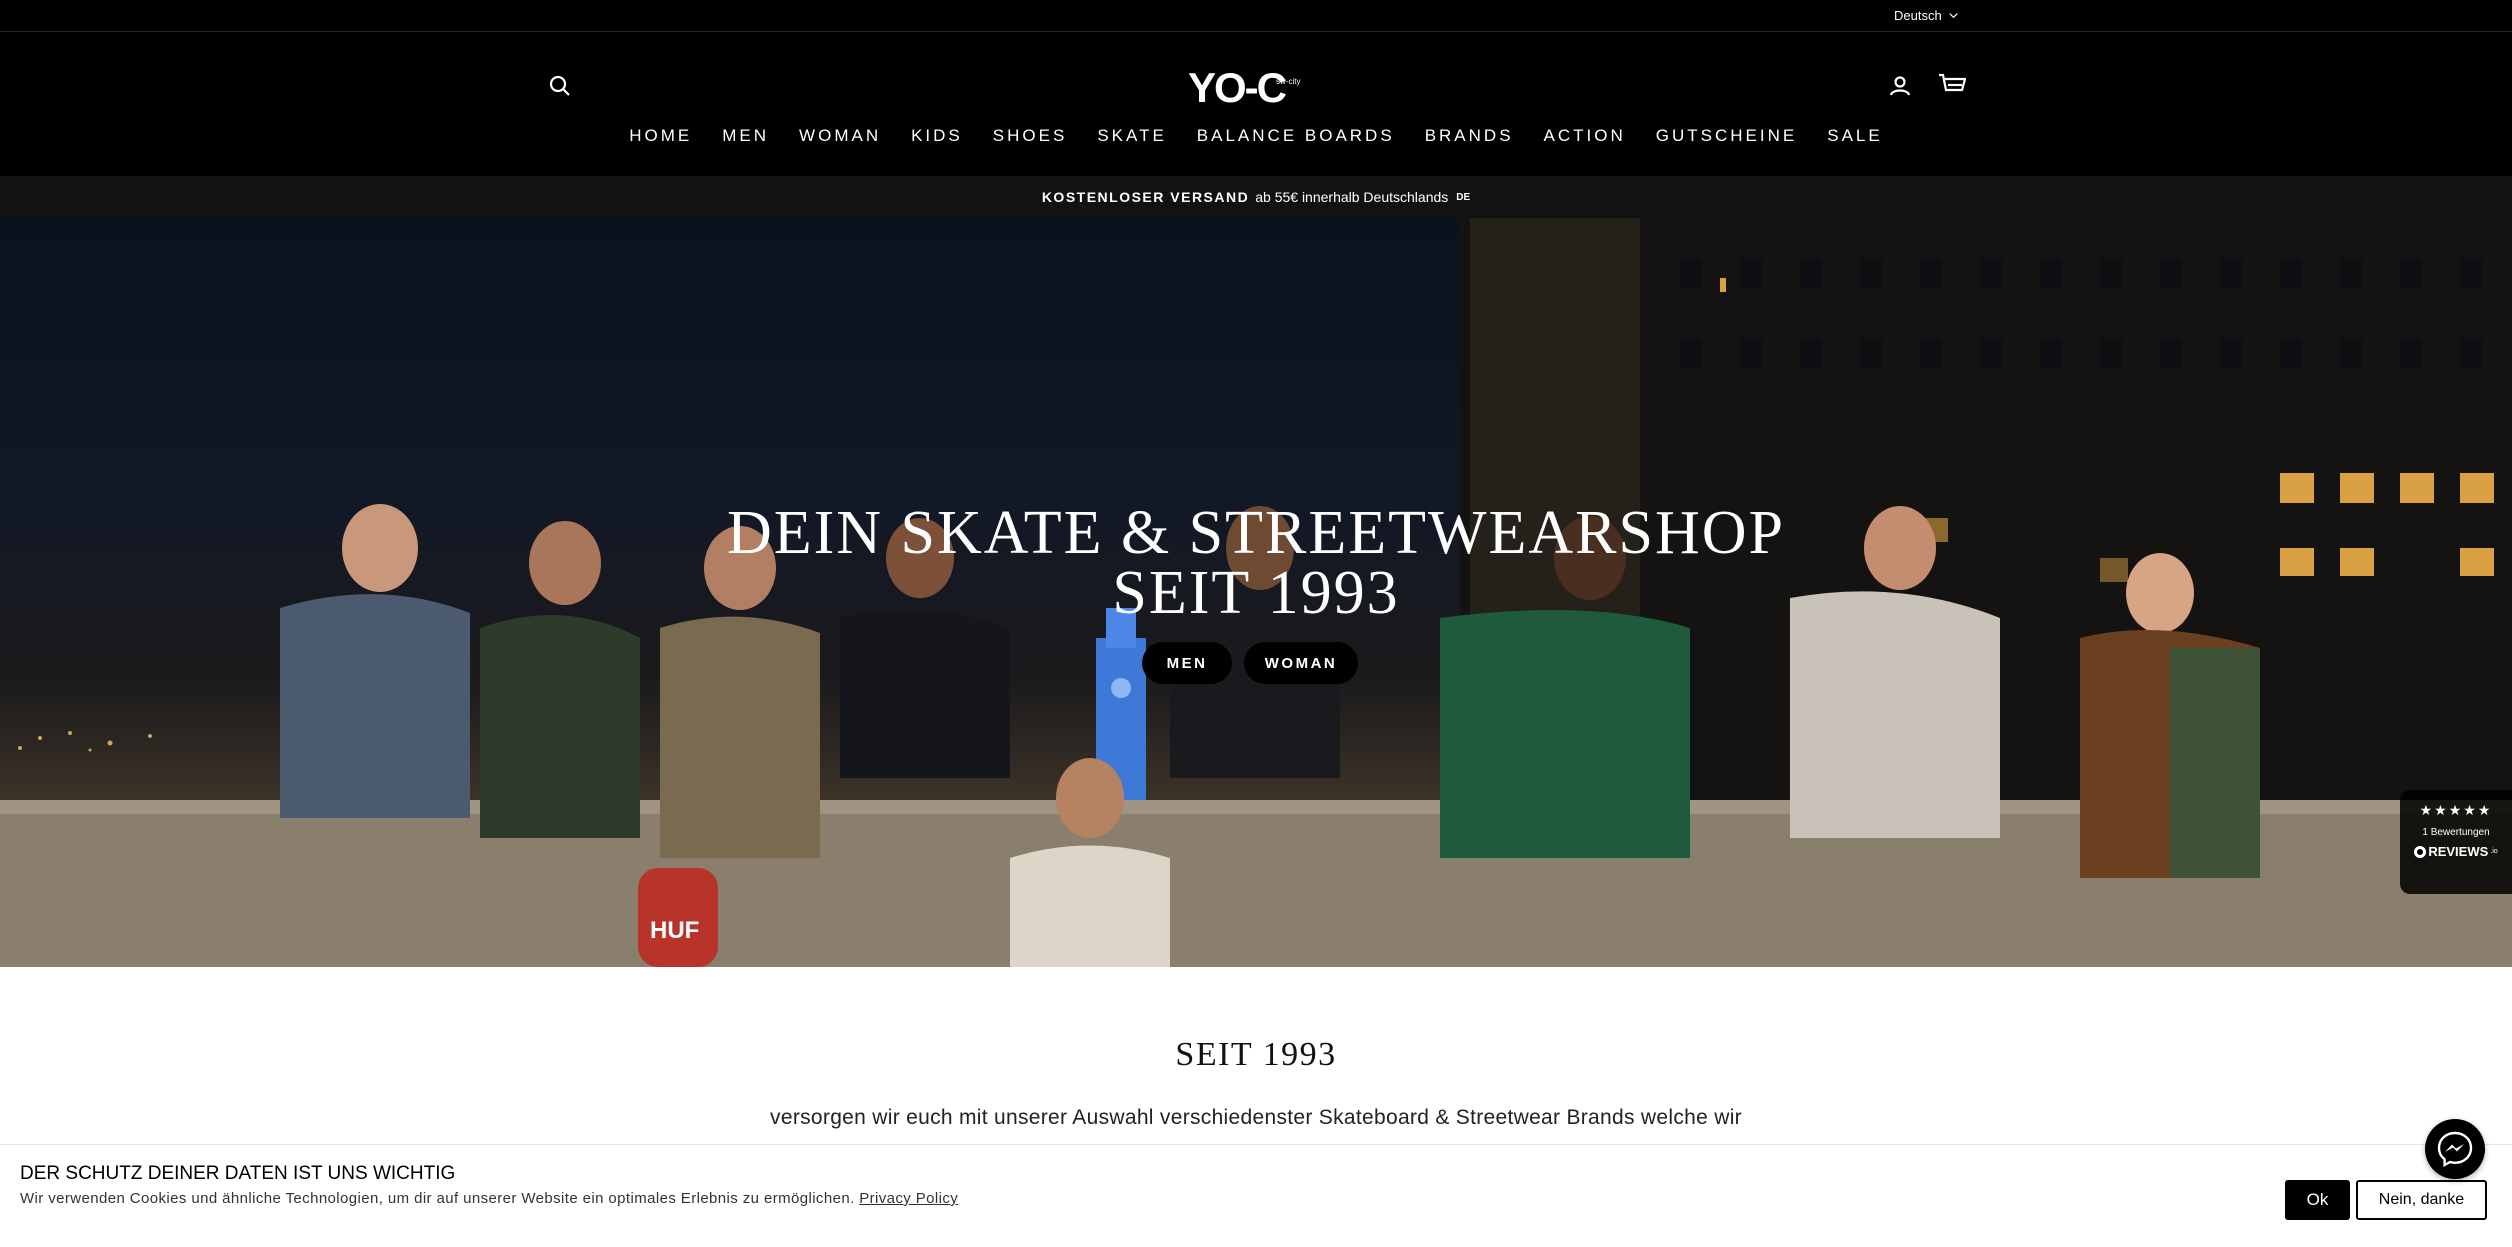 The height and width of the screenshot is (1247, 2512). Describe the element at coordinates (1726, 136) in the screenshot. I see `nav-item-gutscheine: GUTSCHEINE` at that location.